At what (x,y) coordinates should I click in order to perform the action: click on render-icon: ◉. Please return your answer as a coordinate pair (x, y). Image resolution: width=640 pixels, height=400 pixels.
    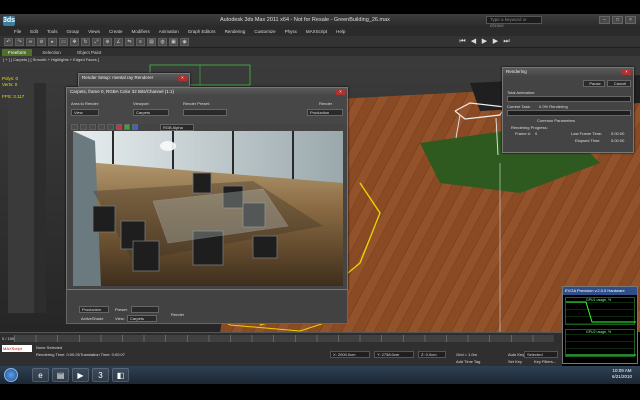
    Looking at the image, I should click on (184, 41).